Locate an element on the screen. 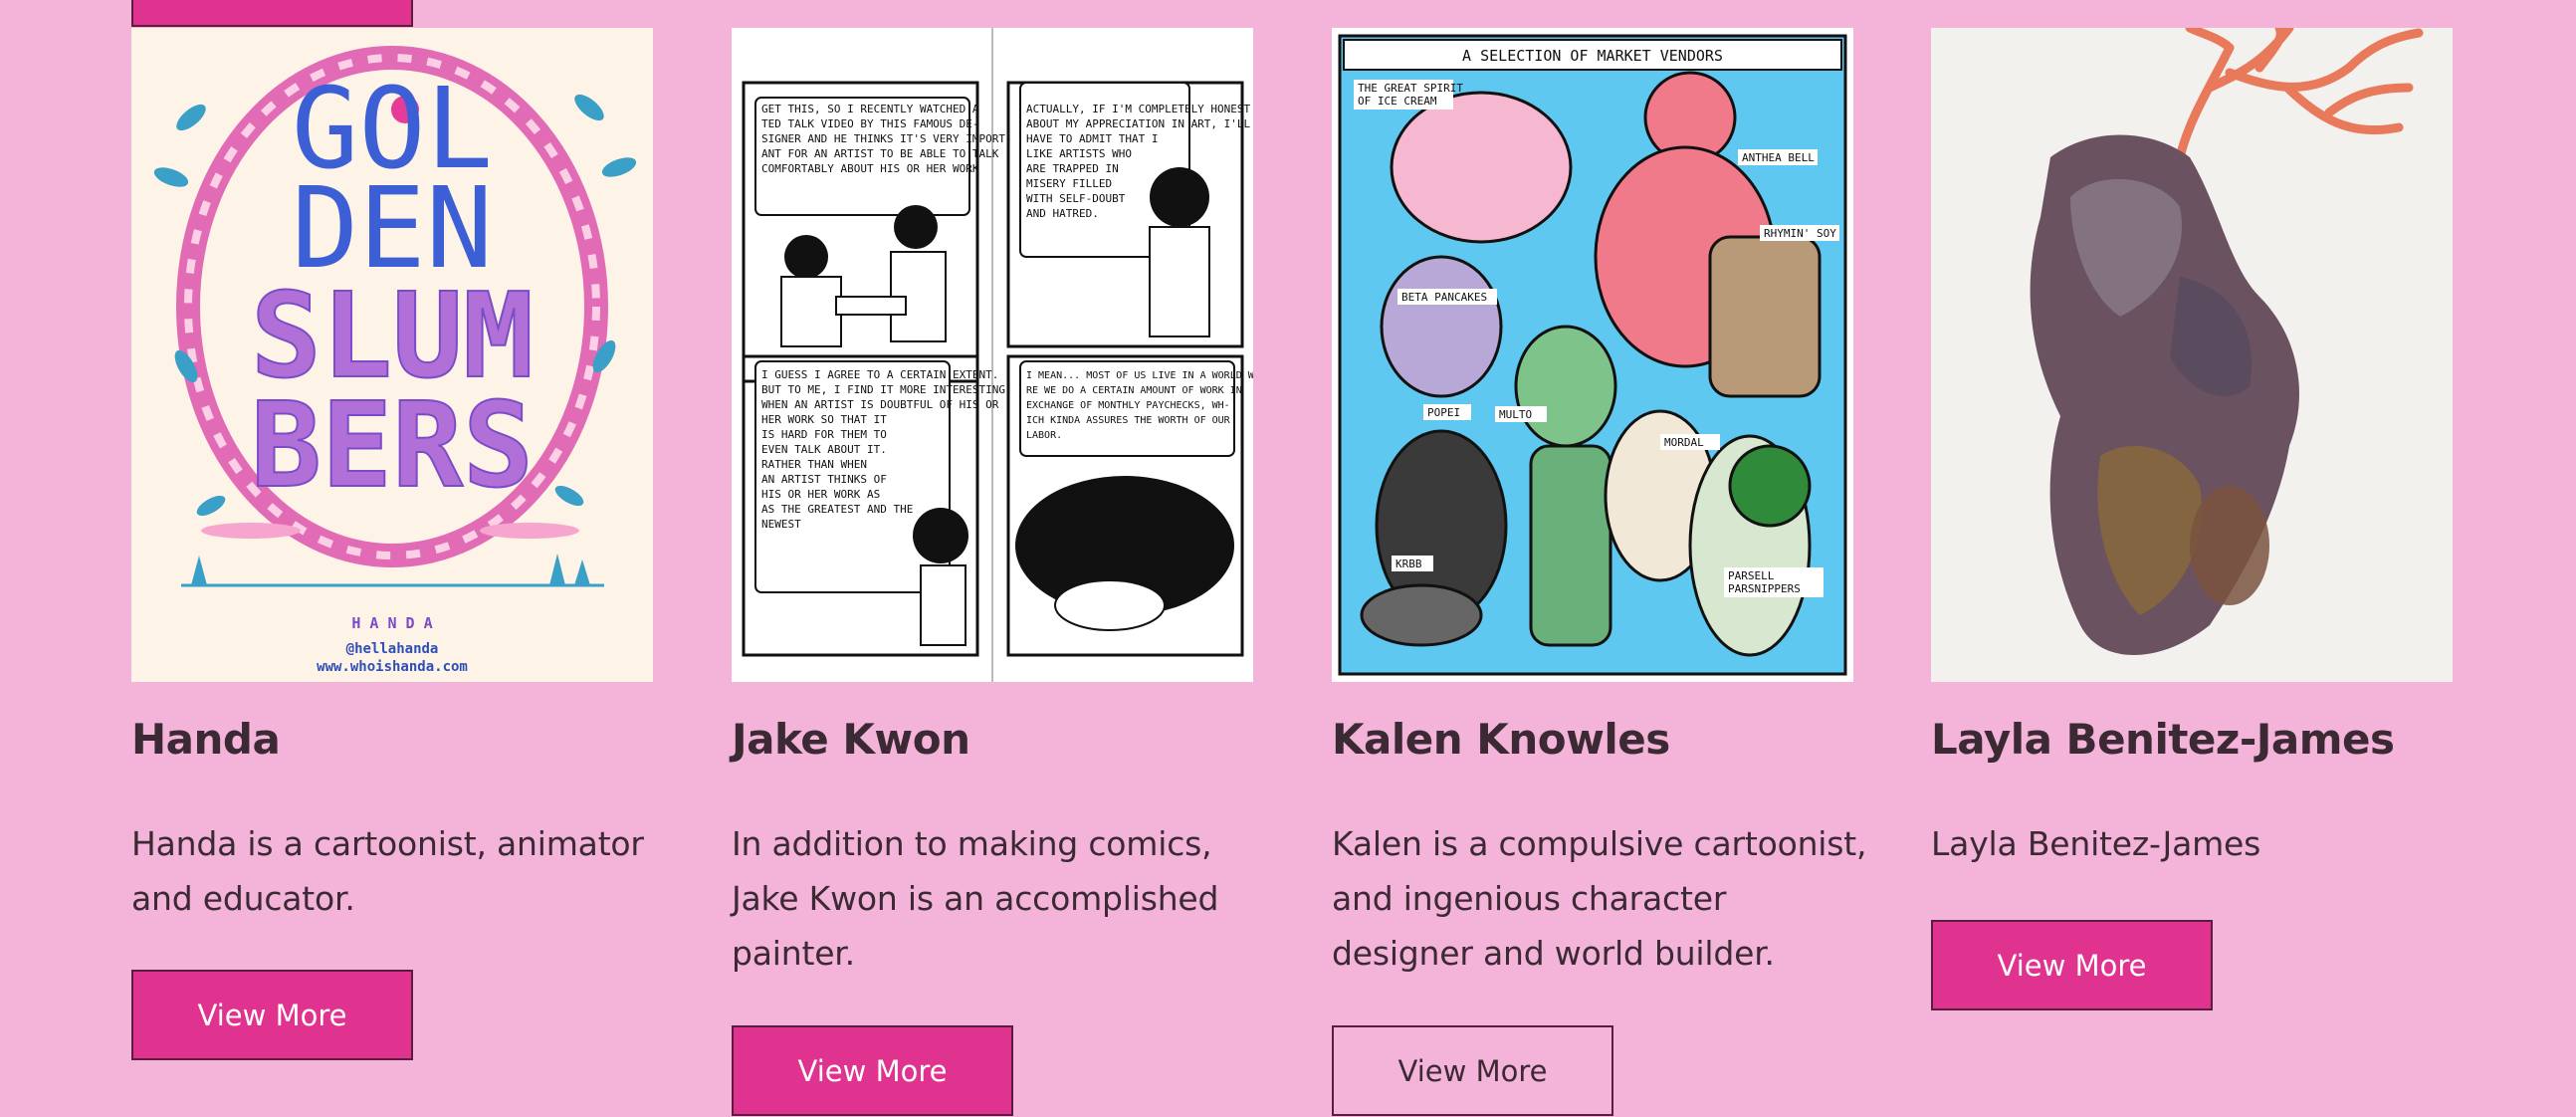 The height and width of the screenshot is (1117, 2576). panel3-line-6: EVEN TALK ABOUT IT. is located at coordinates (824, 449).